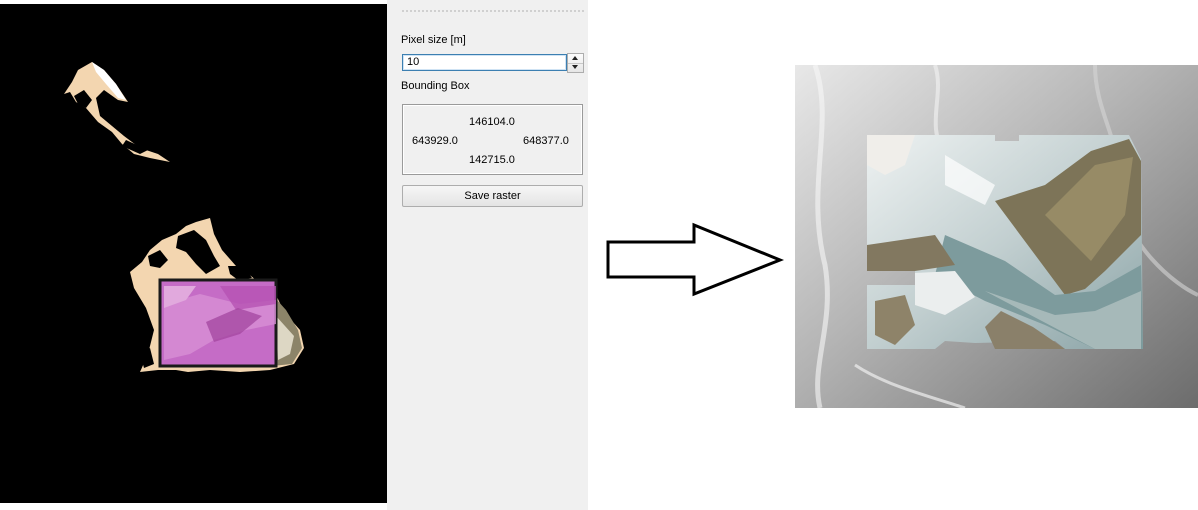 The width and height of the screenshot is (1198, 510). What do you see at coordinates (492, 196) in the screenshot?
I see `save-raster-button: Save raster` at bounding box center [492, 196].